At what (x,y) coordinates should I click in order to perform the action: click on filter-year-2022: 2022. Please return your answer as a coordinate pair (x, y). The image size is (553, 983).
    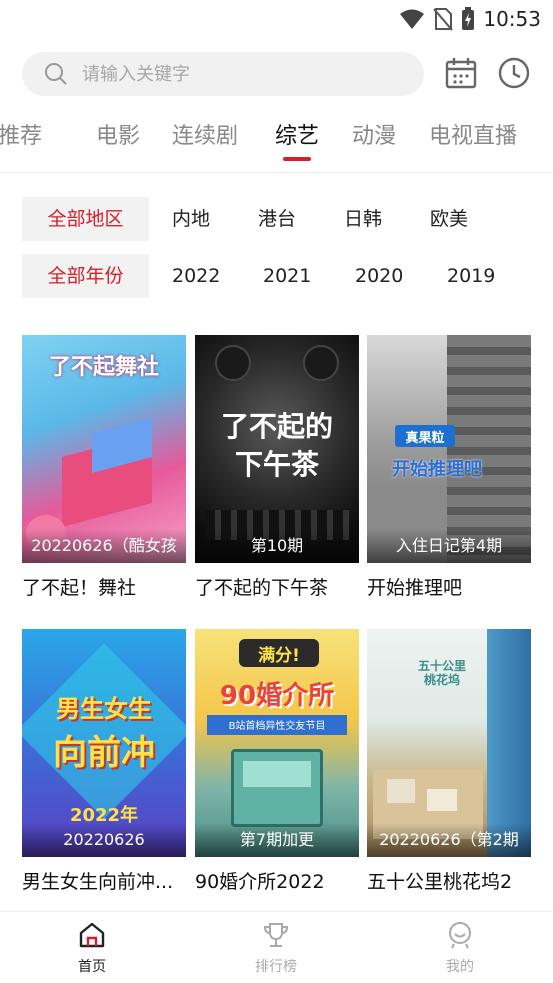
    Looking at the image, I should click on (196, 276).